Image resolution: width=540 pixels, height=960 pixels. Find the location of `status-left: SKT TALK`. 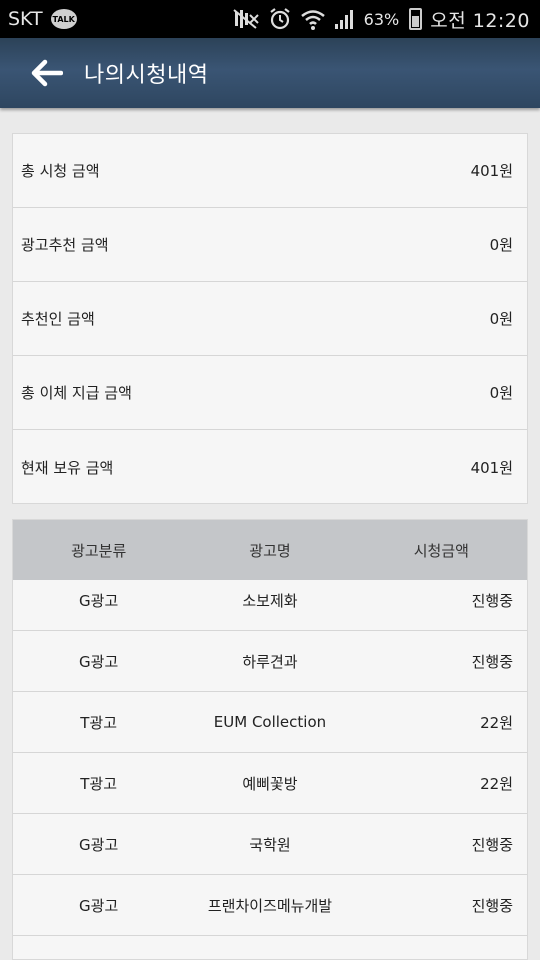

status-left: SKT TALK is located at coordinates (42, 19).